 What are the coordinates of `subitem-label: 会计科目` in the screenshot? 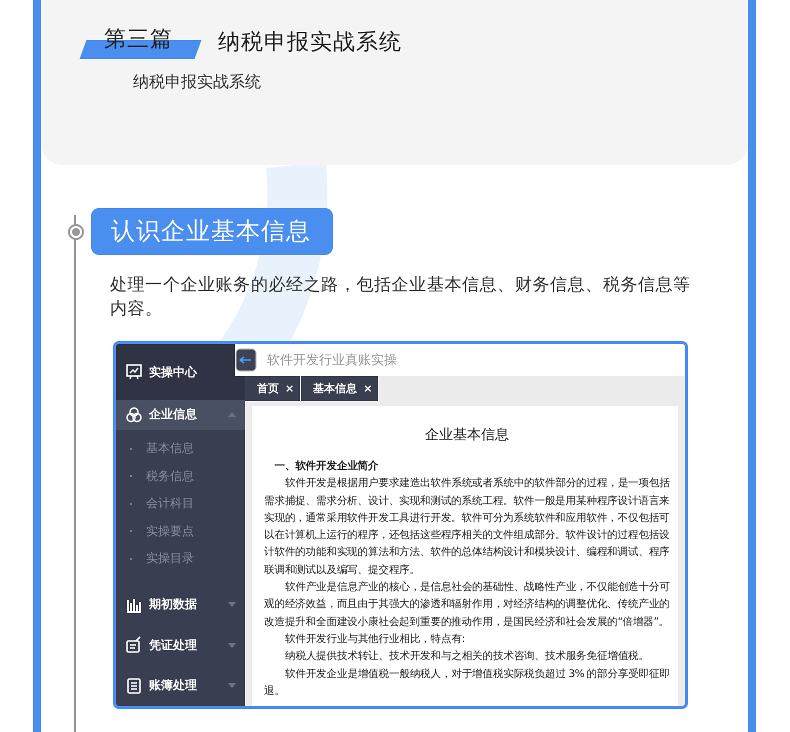 It's located at (170, 503).